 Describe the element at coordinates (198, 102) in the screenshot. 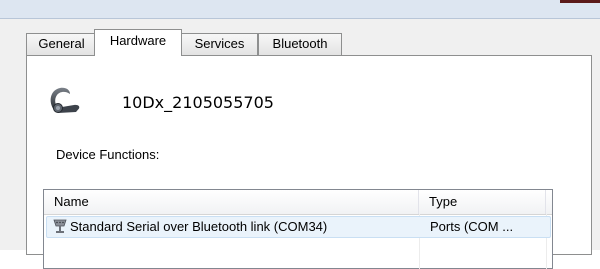

I see `device-name: 10Dx_2105055705` at that location.